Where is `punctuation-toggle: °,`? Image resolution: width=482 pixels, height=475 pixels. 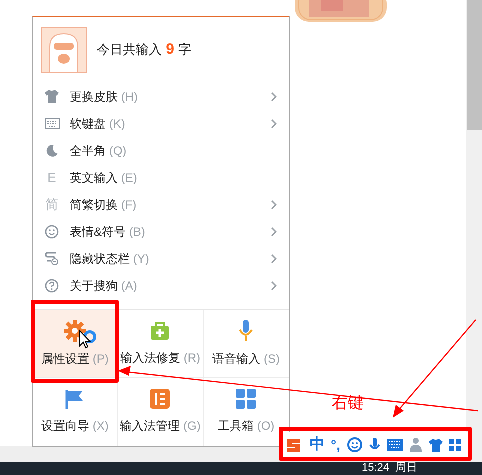 punctuation-toggle: °, is located at coordinates (335, 445).